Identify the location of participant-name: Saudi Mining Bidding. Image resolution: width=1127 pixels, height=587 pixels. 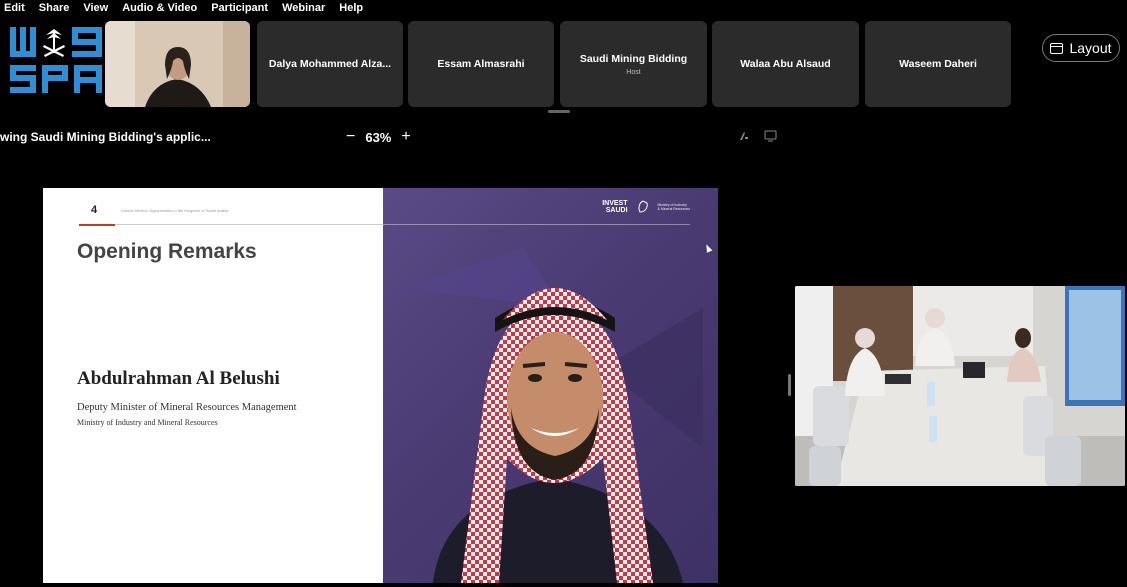
(633, 58).